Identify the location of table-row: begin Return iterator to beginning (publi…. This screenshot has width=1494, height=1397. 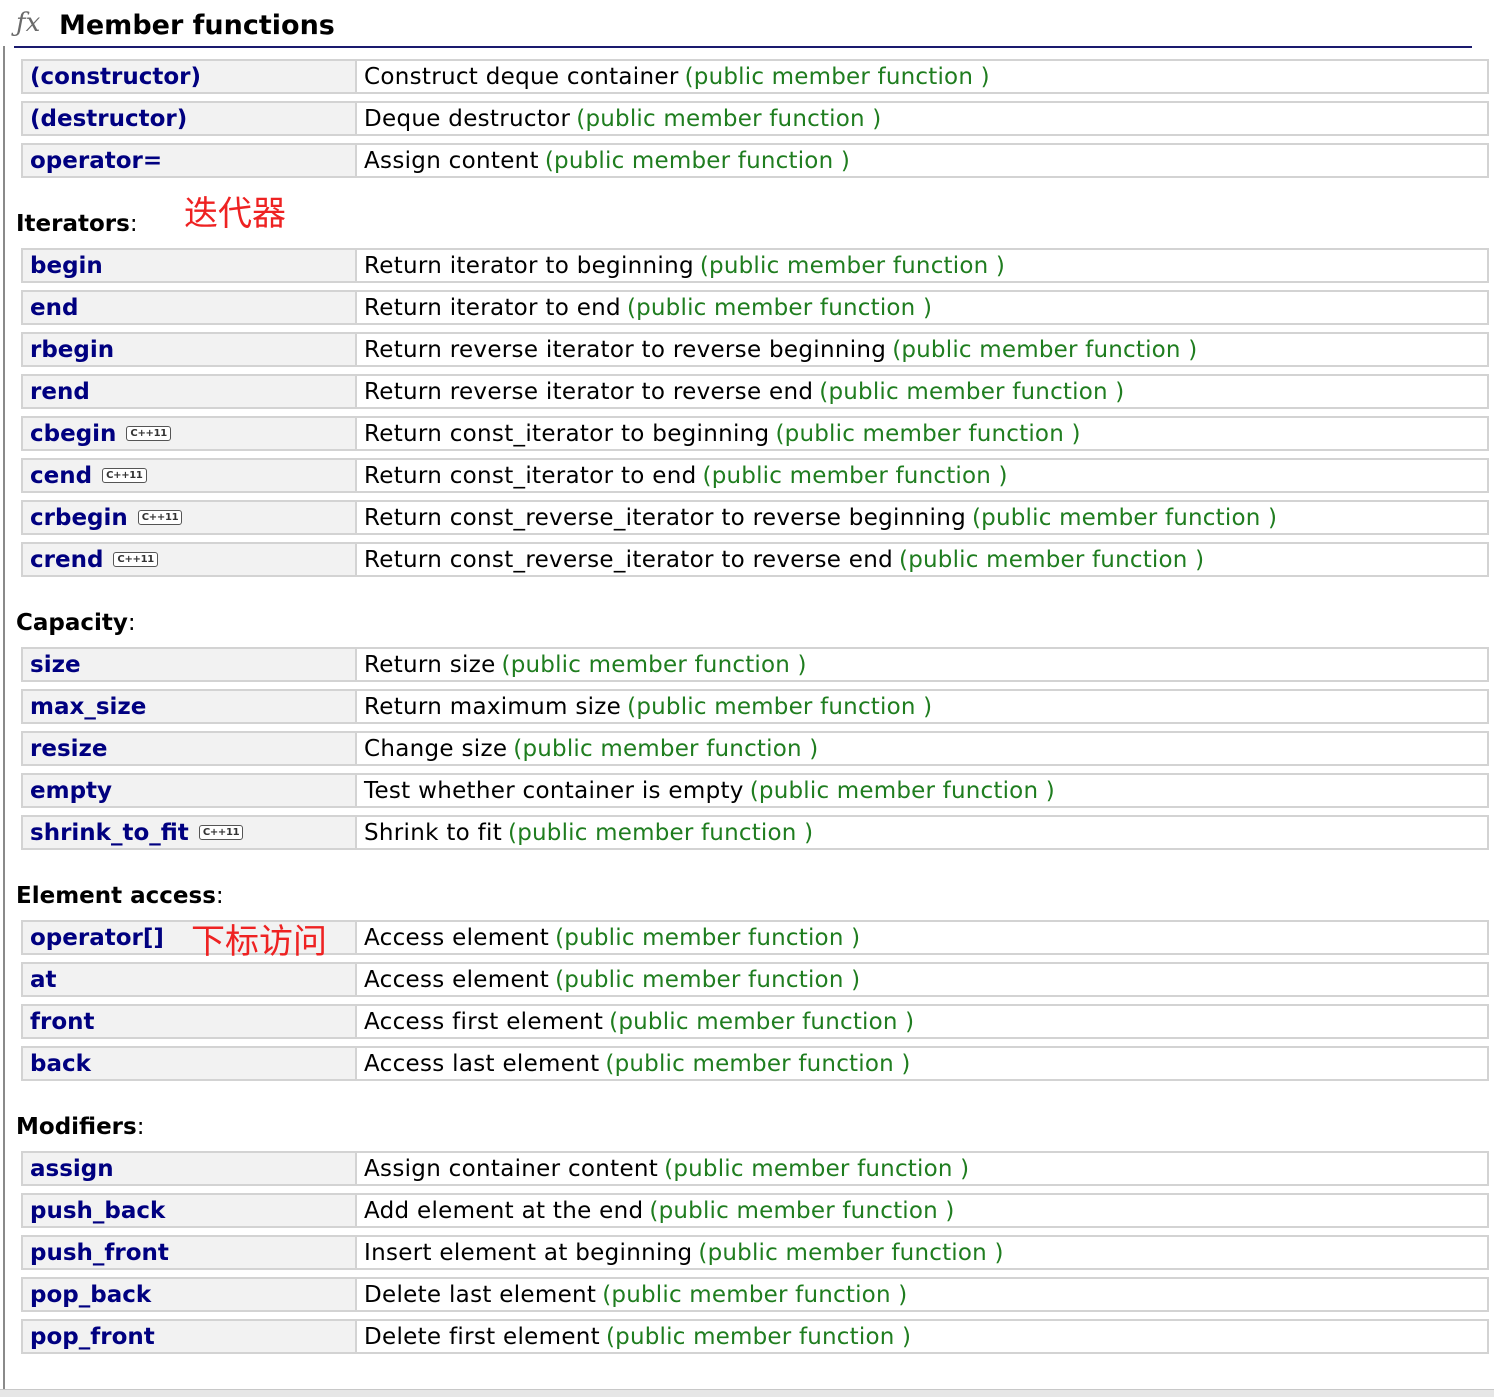
(755, 265).